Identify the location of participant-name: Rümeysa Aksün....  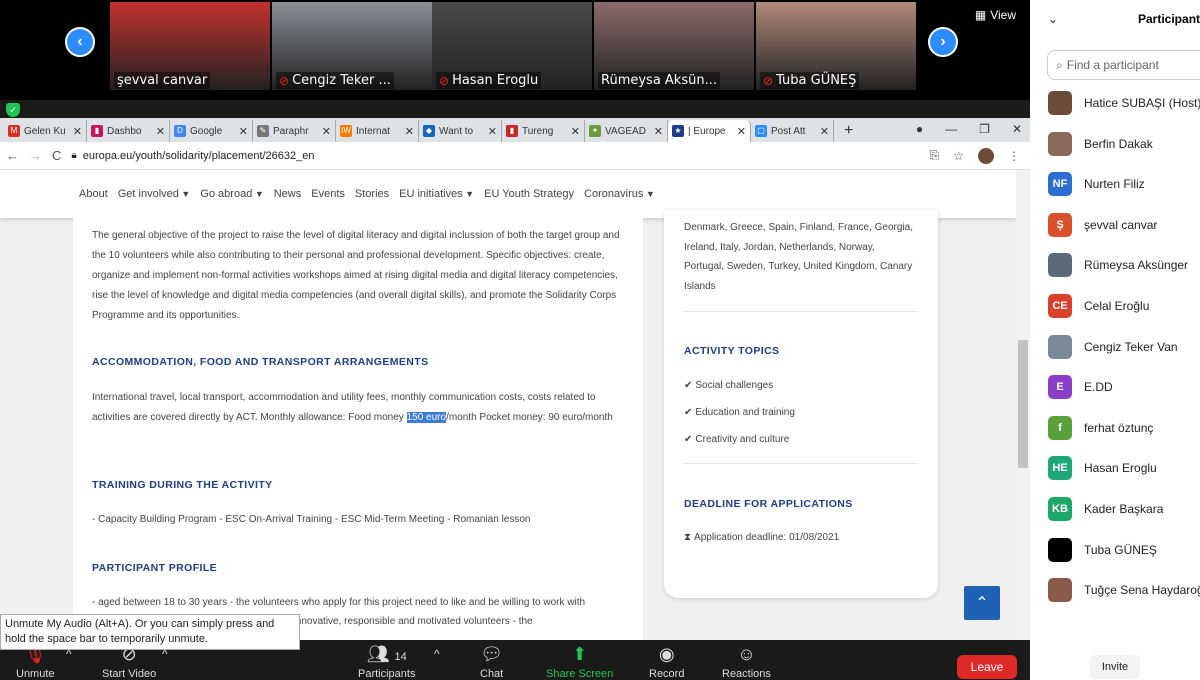
(659, 80).